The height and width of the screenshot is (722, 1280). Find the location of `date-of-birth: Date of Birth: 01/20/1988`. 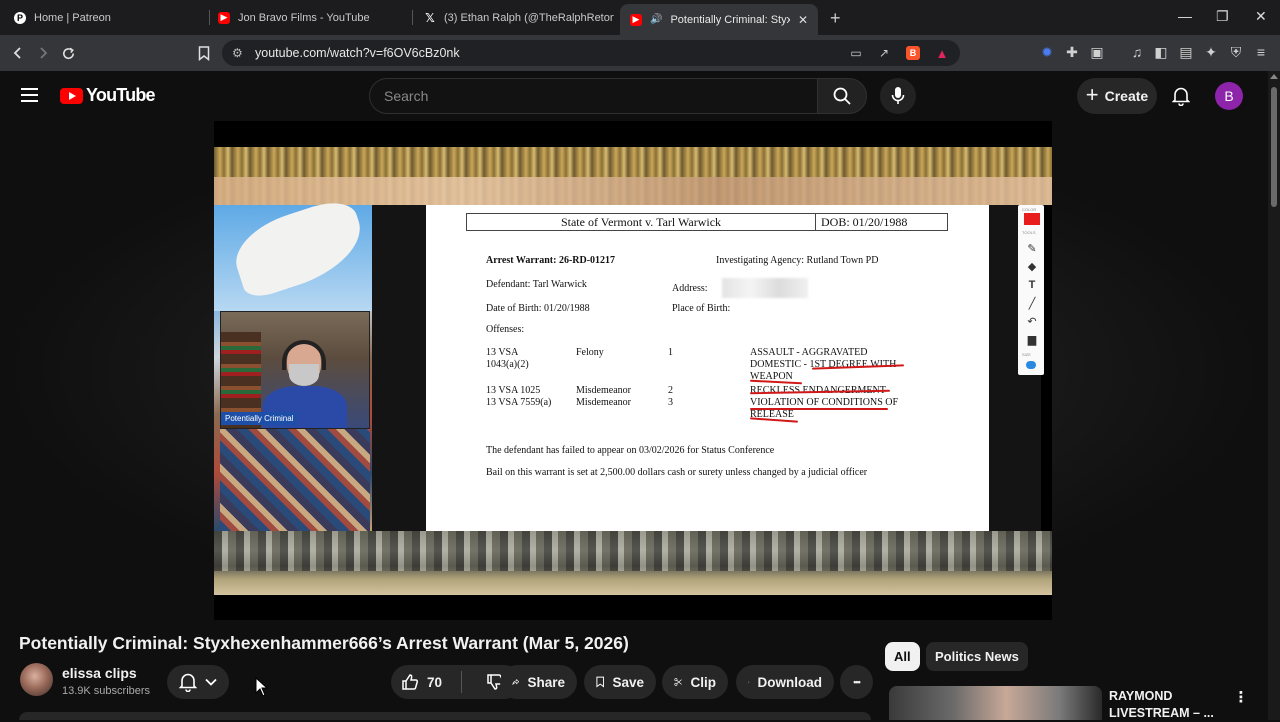

date-of-birth: Date of Birth: 01/20/1988 is located at coordinates (538, 308).